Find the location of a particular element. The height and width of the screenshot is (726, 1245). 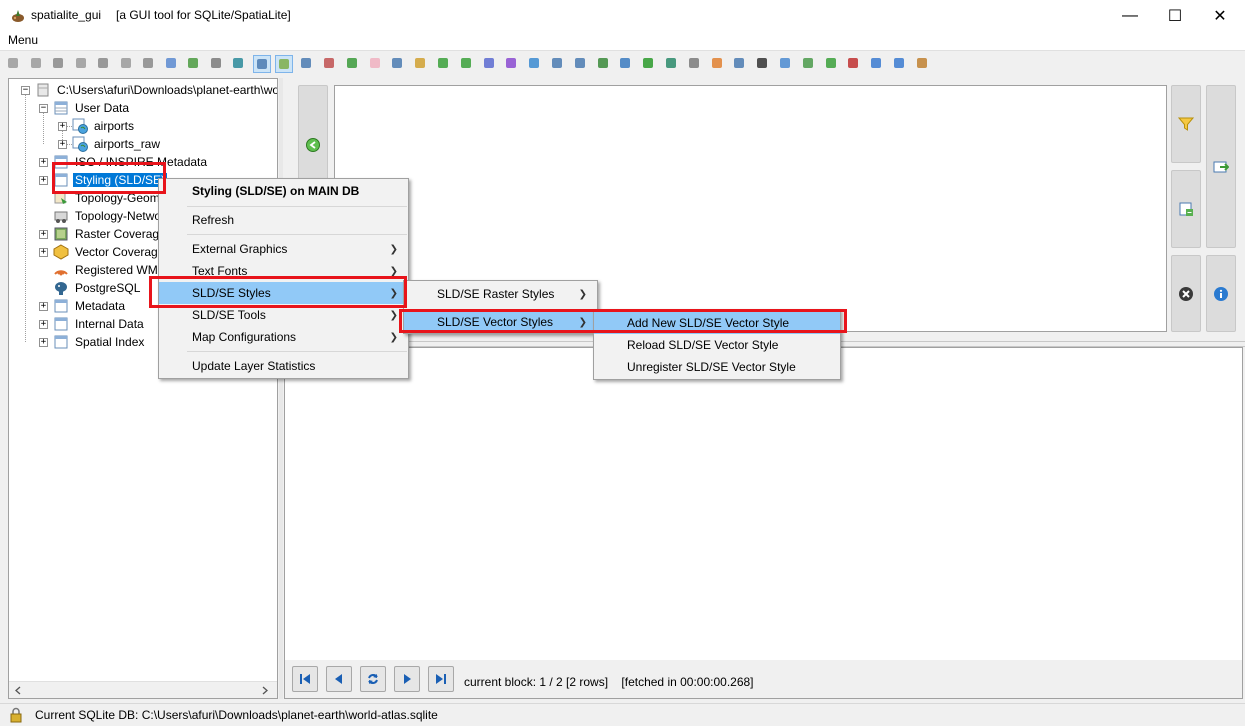

toolbar-tool-33-icon is located at coordinates (740, 64).